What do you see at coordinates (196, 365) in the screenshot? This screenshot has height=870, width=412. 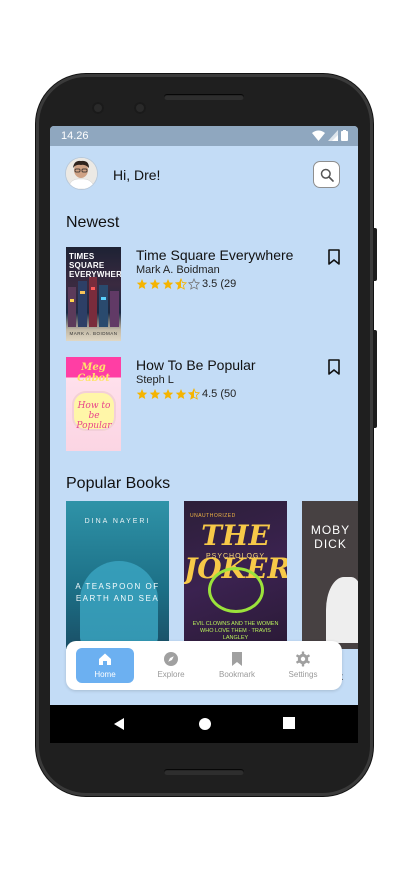 I see `book-title: How To Be Popular` at bounding box center [196, 365].